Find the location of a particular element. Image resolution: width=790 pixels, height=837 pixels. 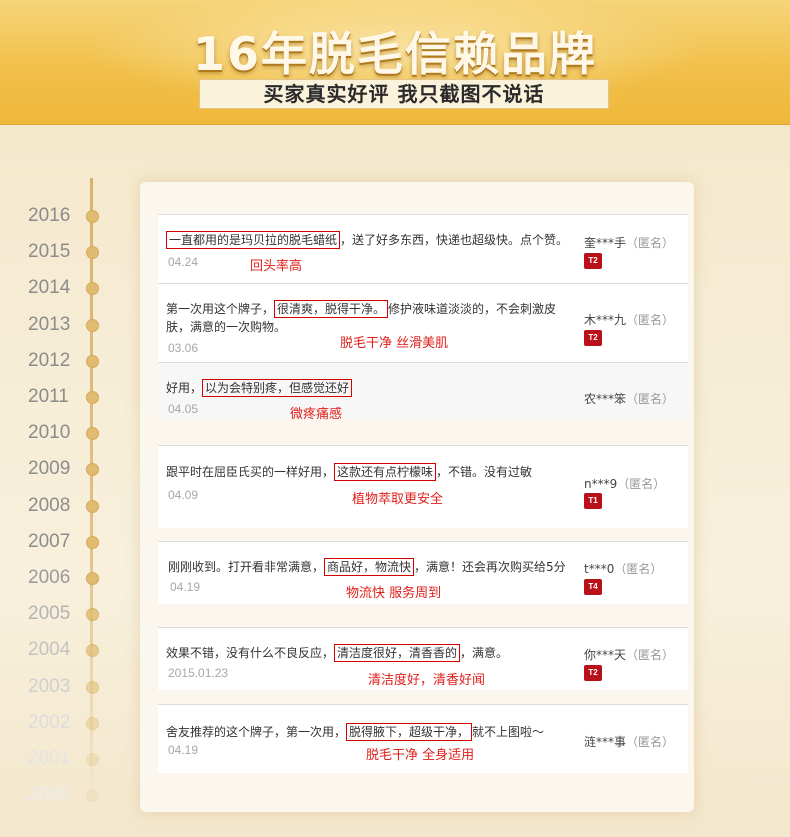

review-text: 舍友推荐的这个牌子，第一次用， 脱得腋下，超级干净， 就不上图啦～ is located at coordinates (355, 732).